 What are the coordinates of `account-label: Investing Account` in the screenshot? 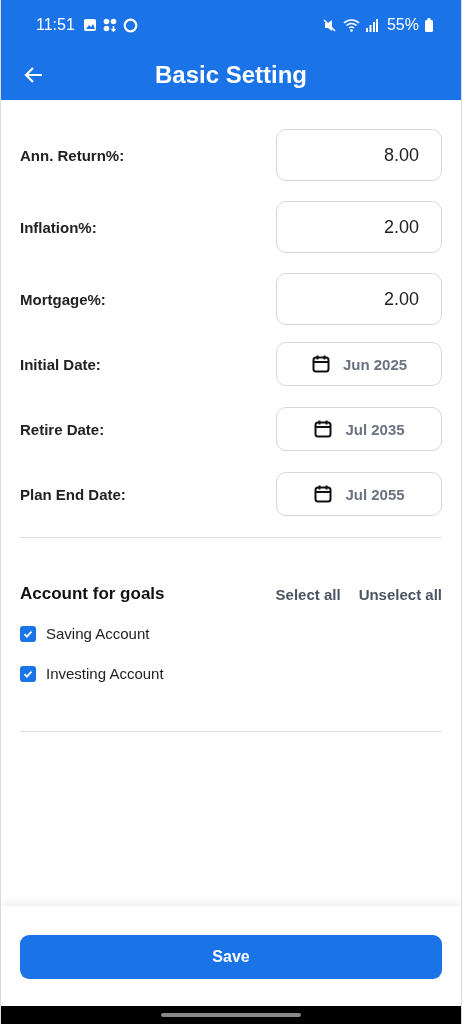 It's located at (105, 673).